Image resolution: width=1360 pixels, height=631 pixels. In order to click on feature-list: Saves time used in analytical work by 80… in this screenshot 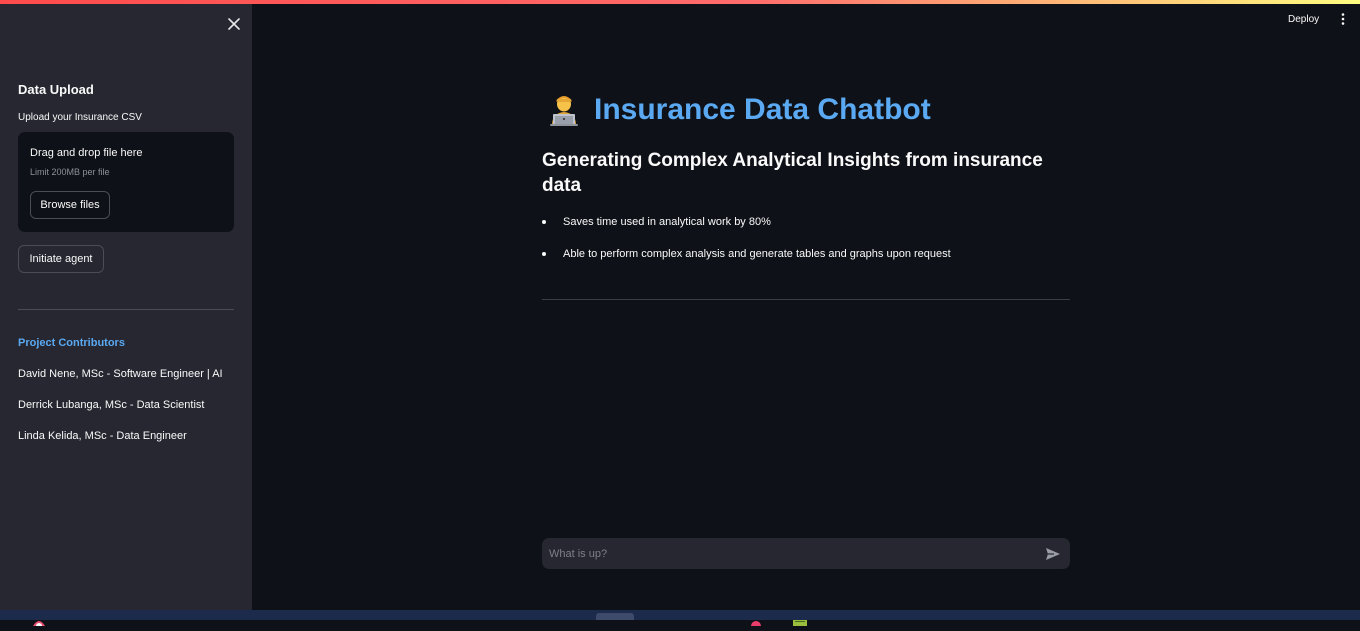, I will do `click(806, 244)`.